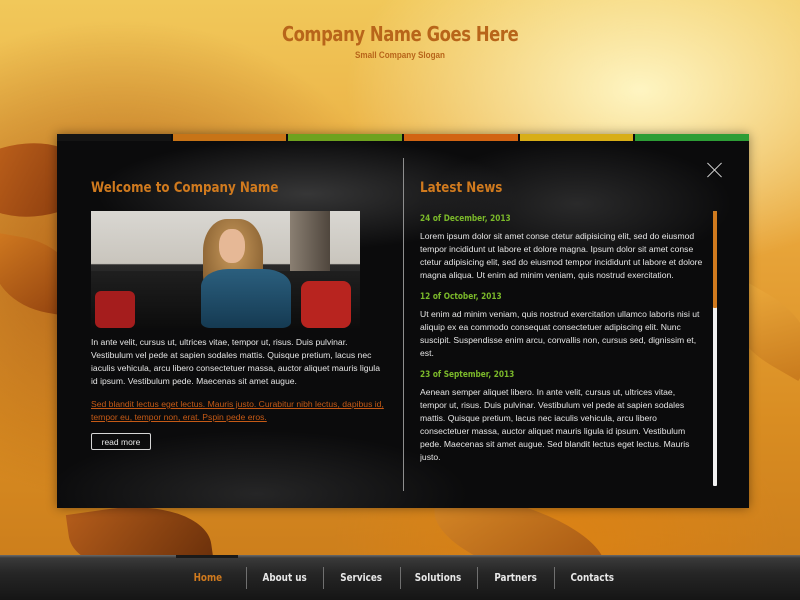 The width and height of the screenshot is (800, 600). I want to click on news-date: 24 of December, 2013, so click(536, 220).